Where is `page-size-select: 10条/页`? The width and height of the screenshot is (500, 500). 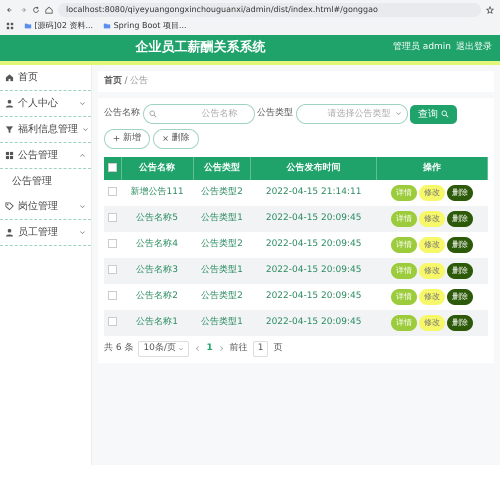
page-size-select: 10条/页 is located at coordinates (164, 348).